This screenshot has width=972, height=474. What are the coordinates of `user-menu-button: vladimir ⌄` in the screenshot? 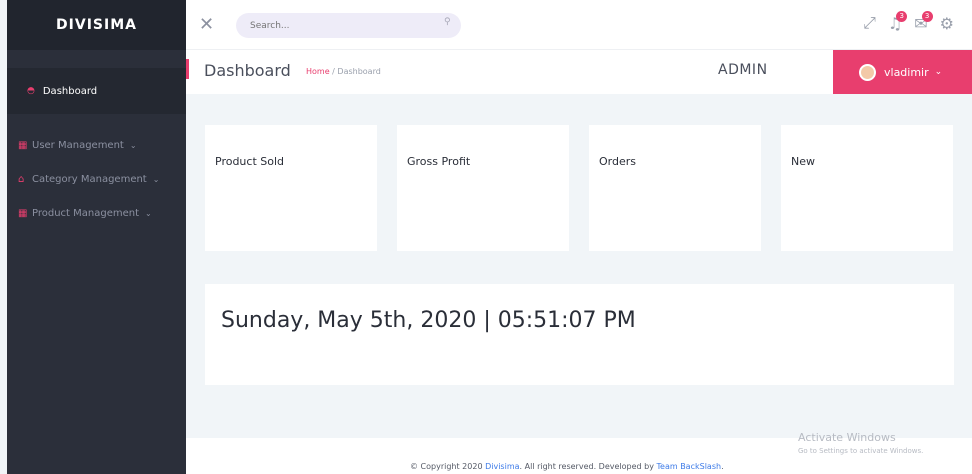 It's located at (902, 72).